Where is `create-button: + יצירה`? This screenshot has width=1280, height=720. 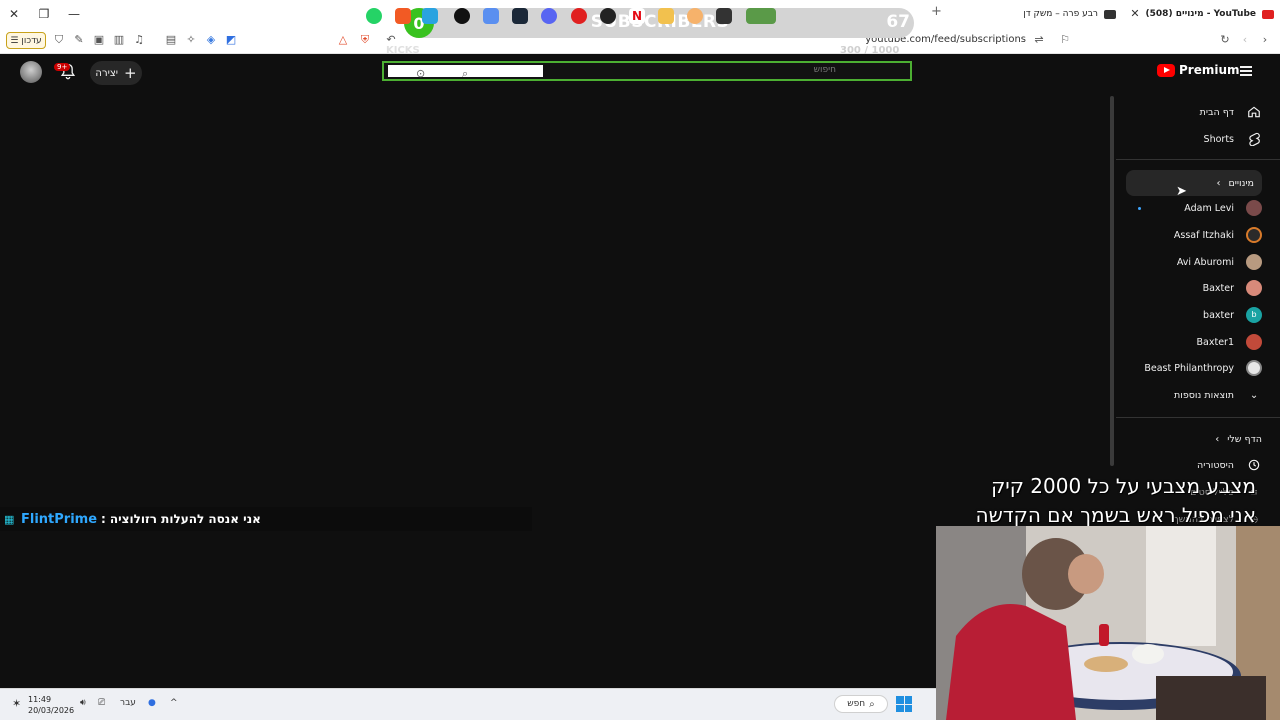
create-button: + יצירה is located at coordinates (116, 73).